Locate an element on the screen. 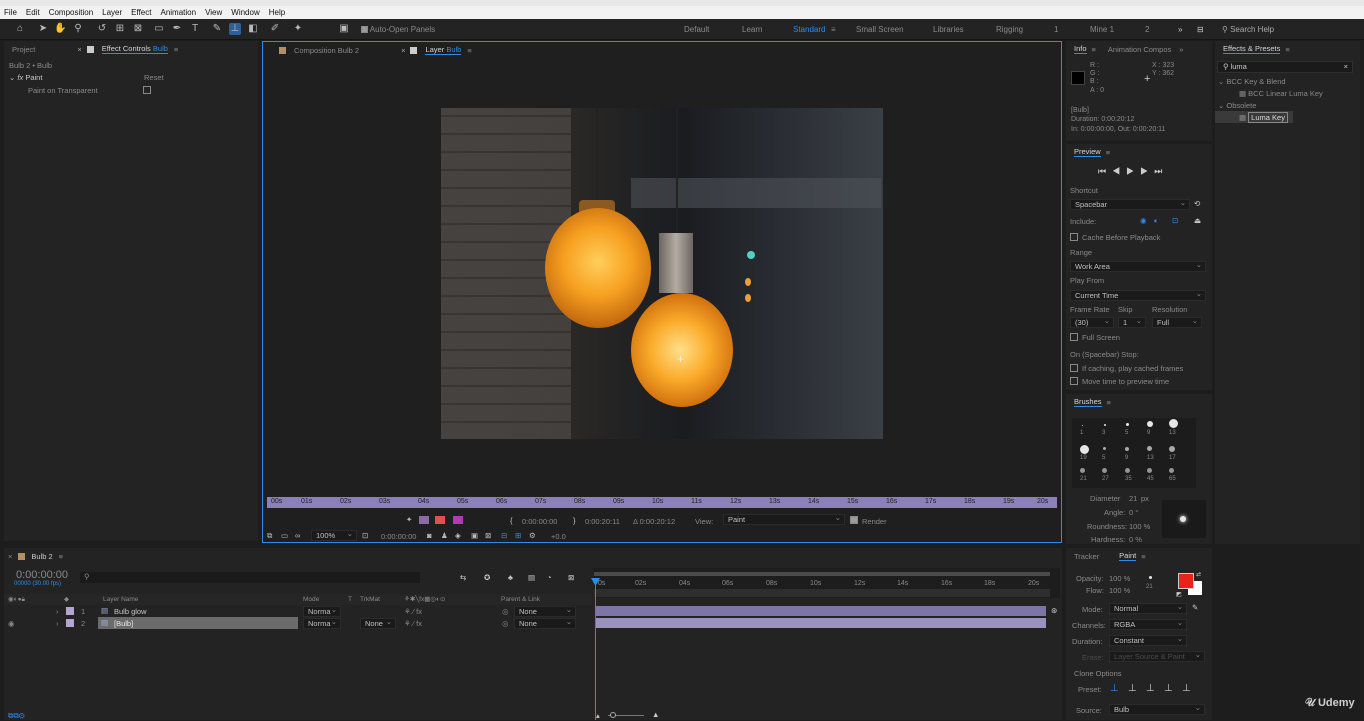 This screenshot has width=1364, height=721. shortcut-dropdown: Spacebar is located at coordinates (1130, 204).